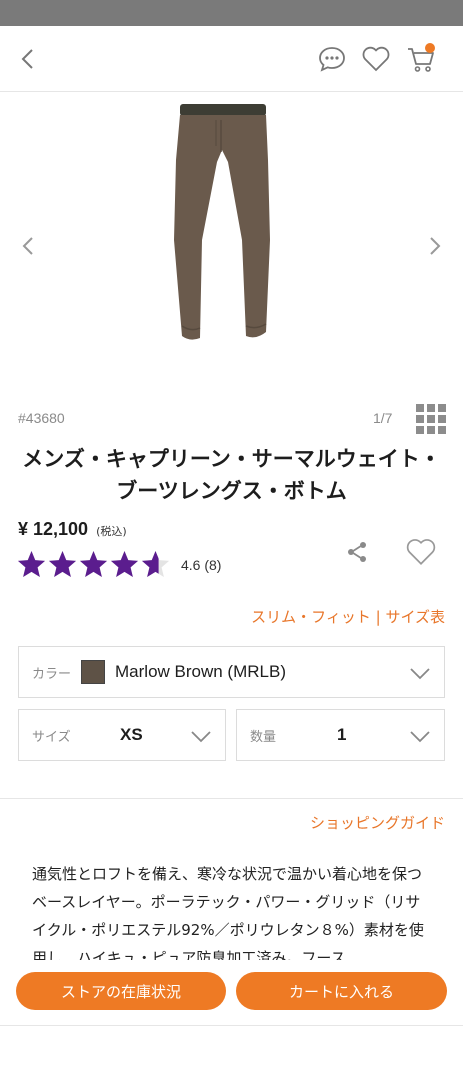 The image size is (463, 1080). I want to click on store-stock-button: ストアの在庫状況, so click(121, 991).